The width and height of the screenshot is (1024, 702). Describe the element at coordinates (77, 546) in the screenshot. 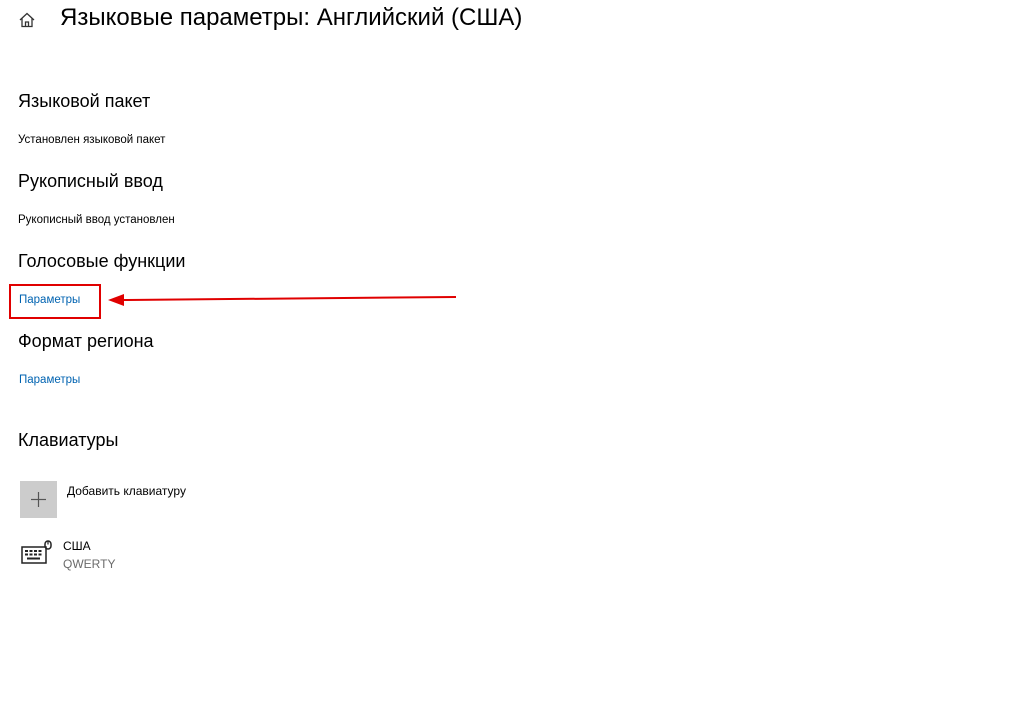

I see `keyboard-name: США` at that location.